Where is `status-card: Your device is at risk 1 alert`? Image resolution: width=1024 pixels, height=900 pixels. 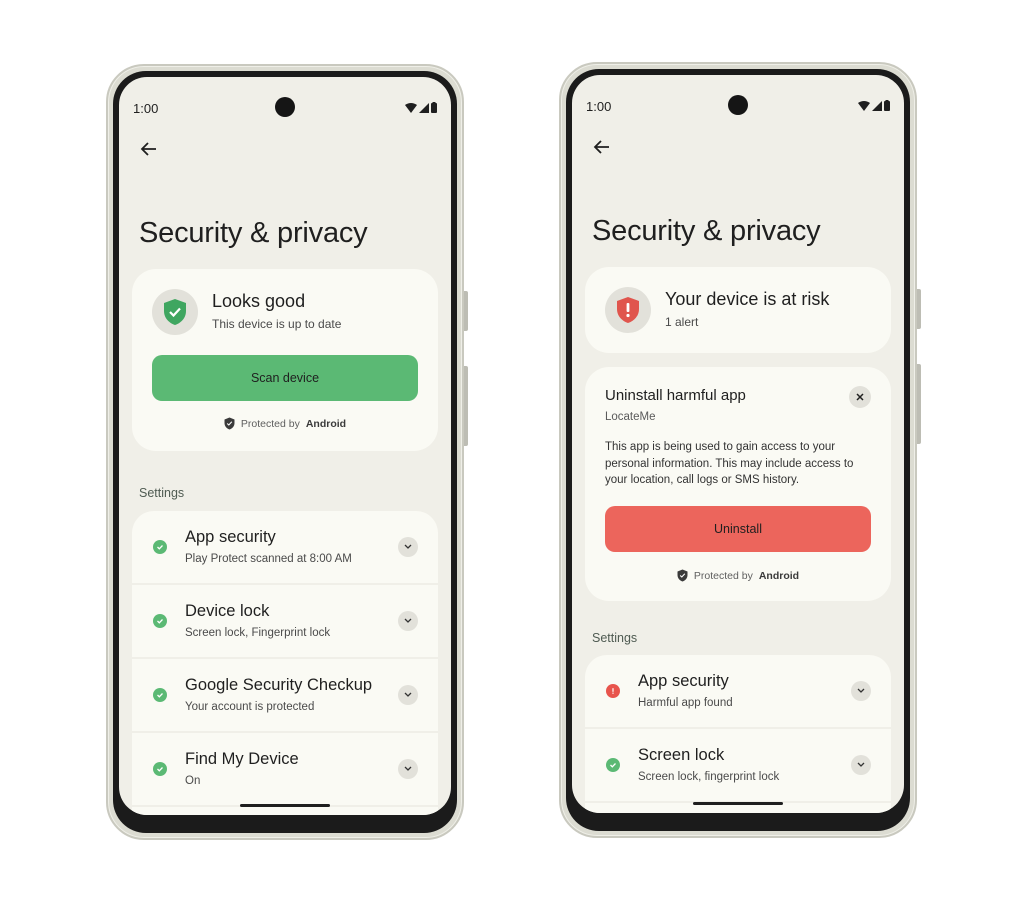
status-card: Your device is at risk 1 alert is located at coordinates (738, 310).